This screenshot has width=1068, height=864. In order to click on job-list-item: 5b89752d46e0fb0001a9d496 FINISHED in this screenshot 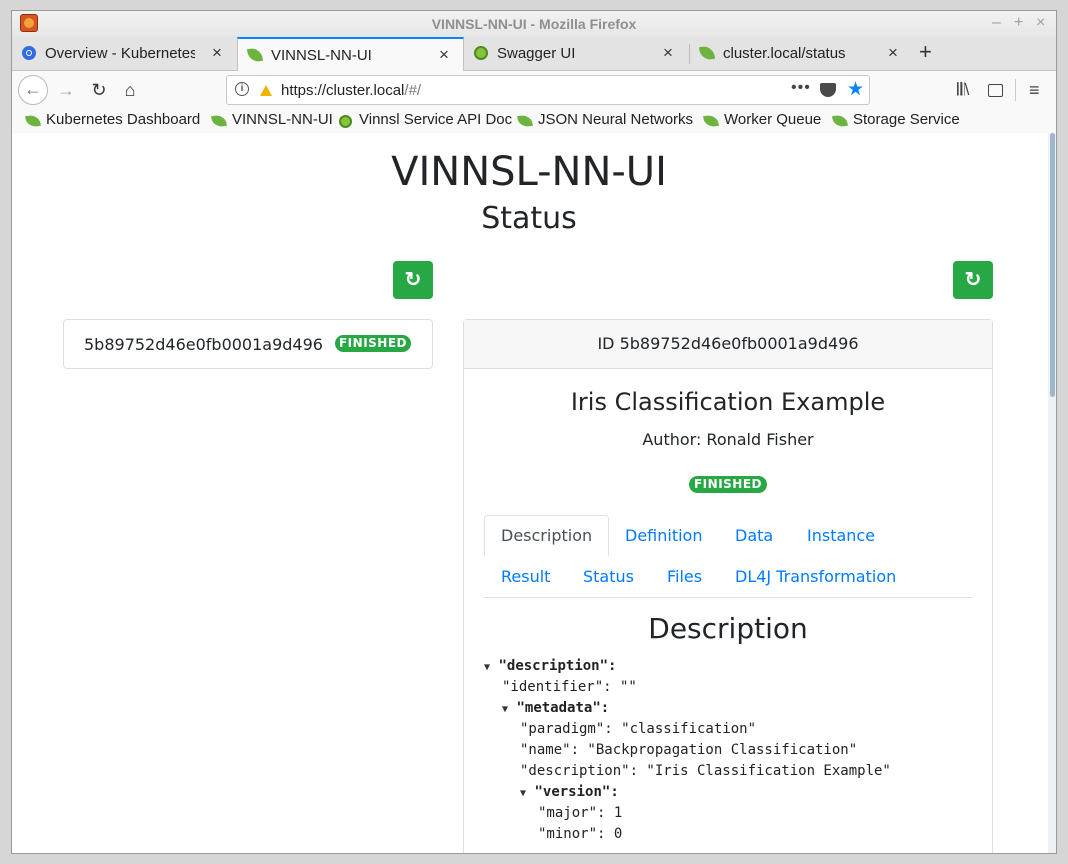, I will do `click(248, 344)`.